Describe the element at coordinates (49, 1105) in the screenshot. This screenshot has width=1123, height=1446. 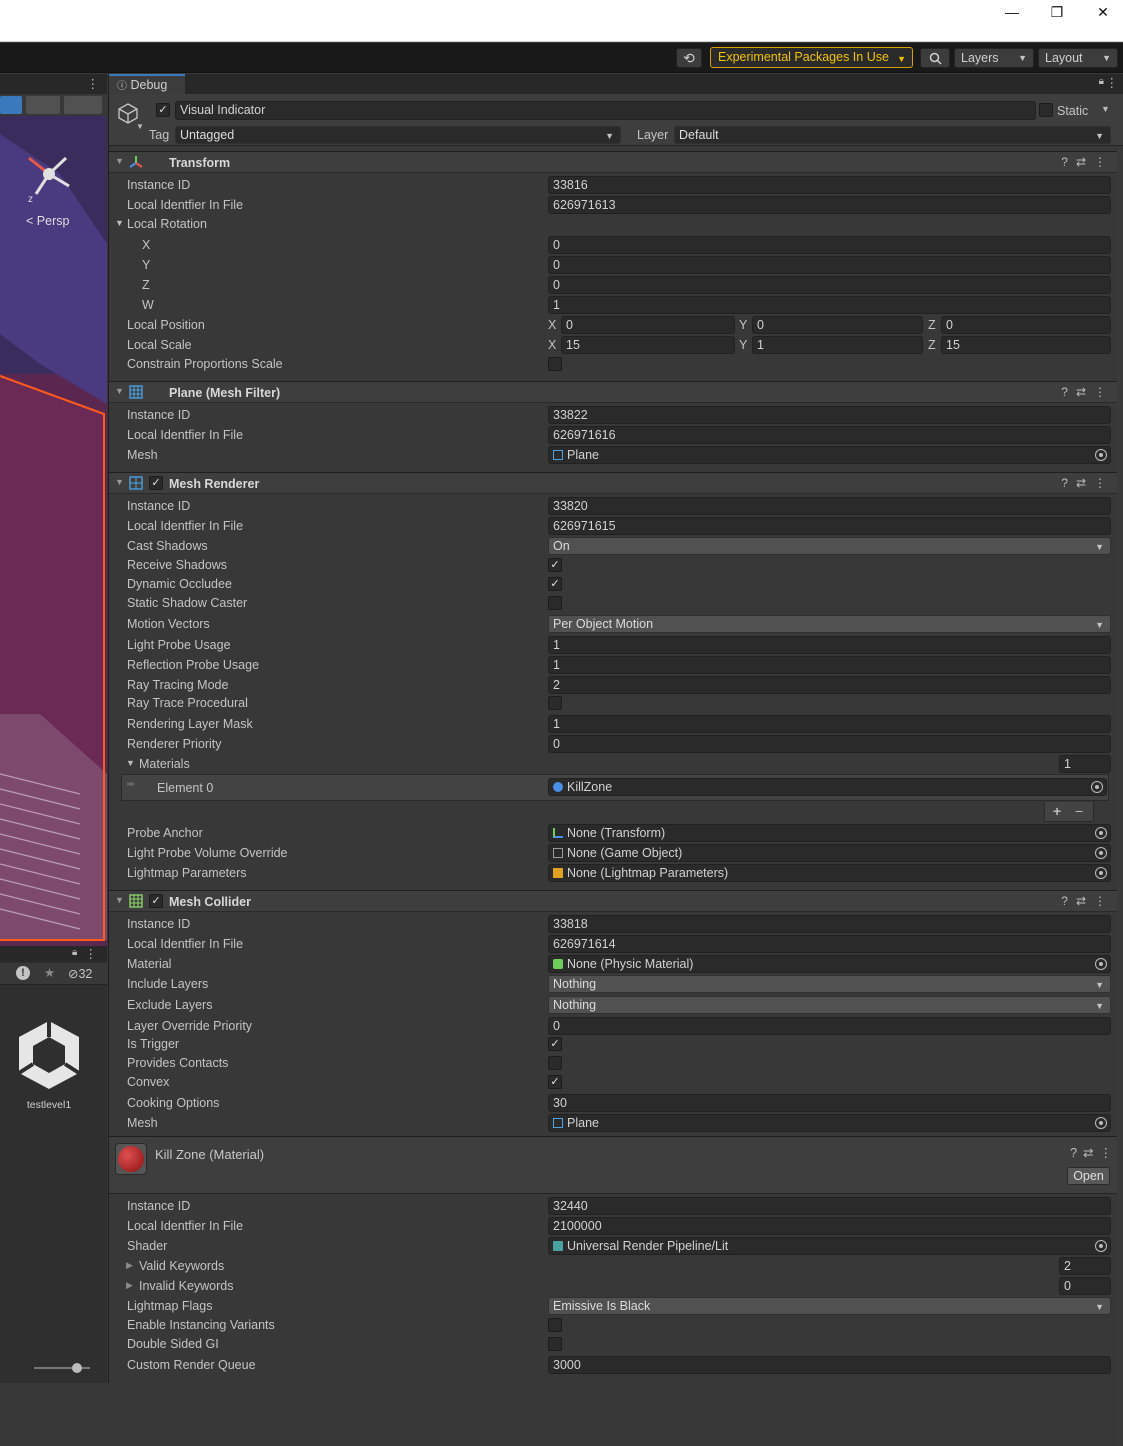
I see `asset-name: testlevel1` at that location.